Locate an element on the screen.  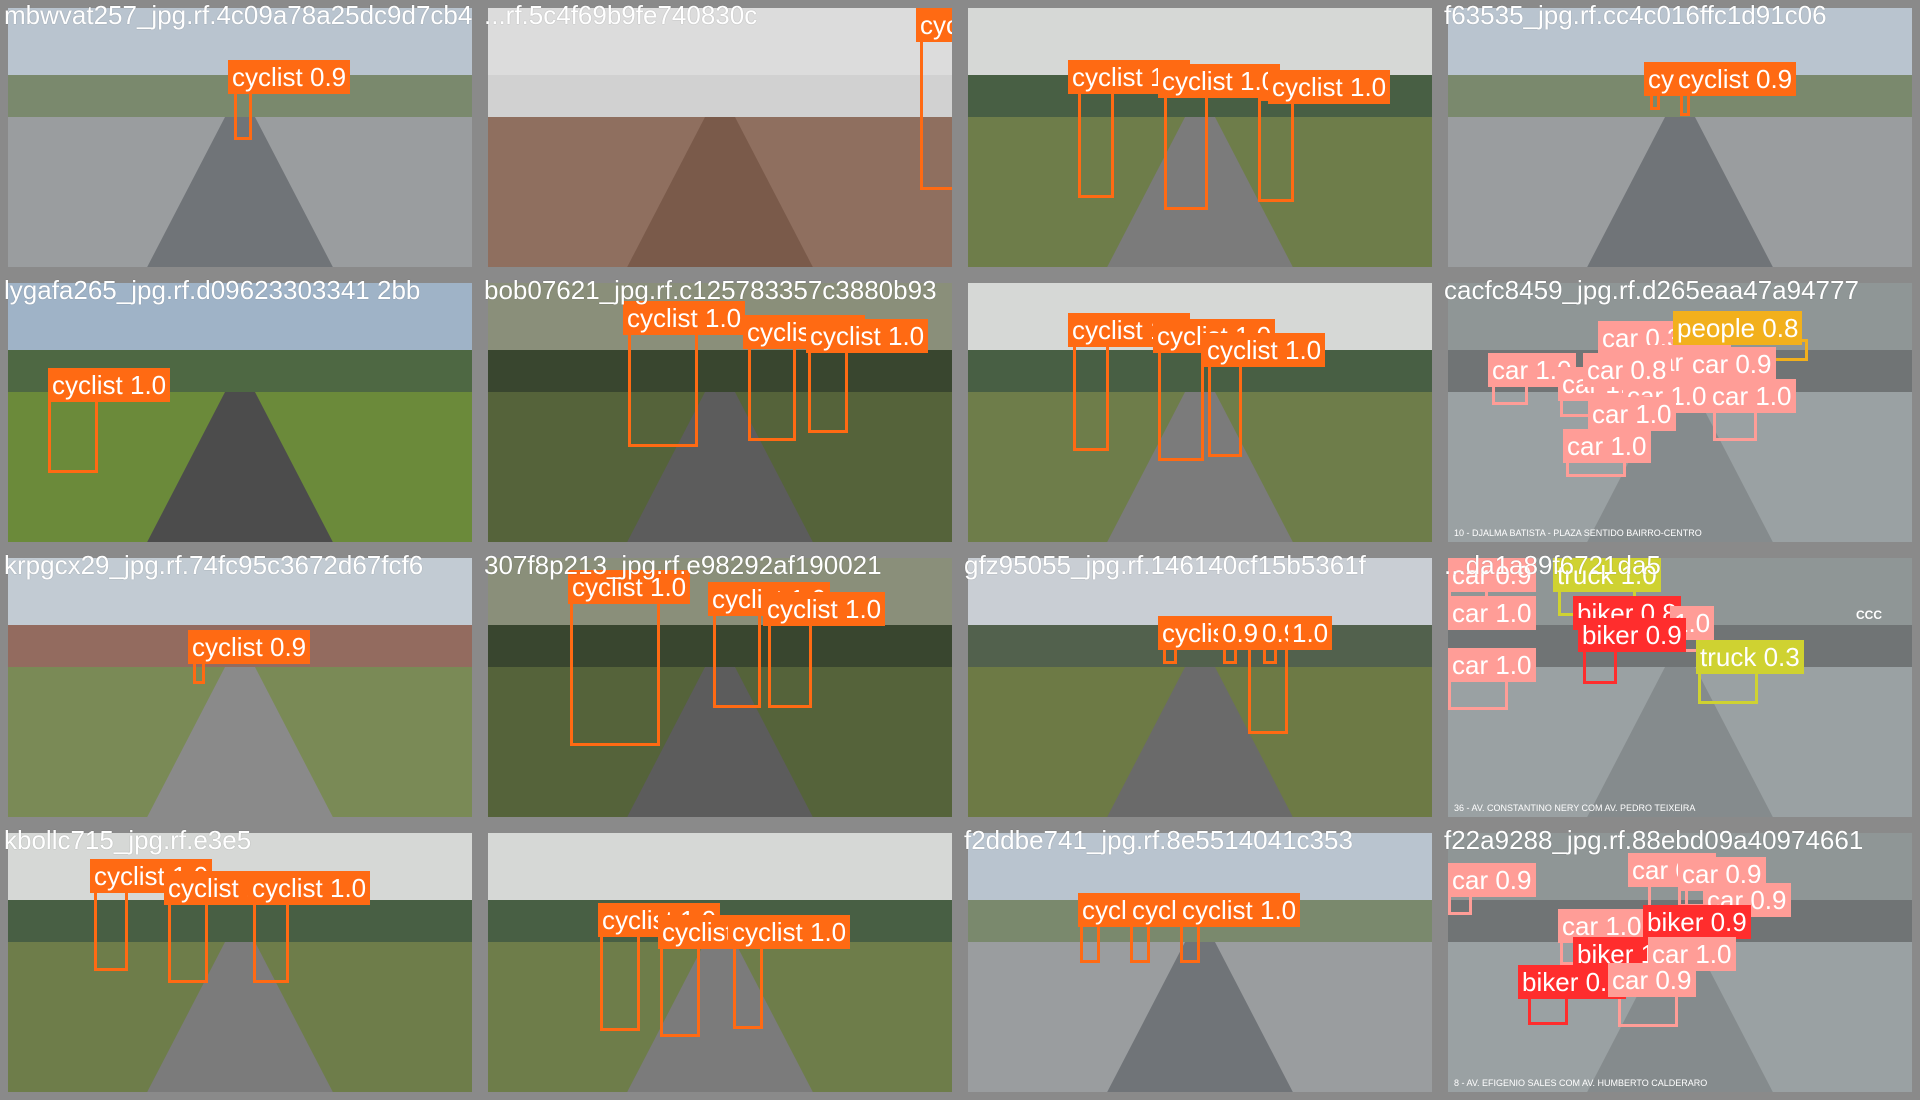
tile-filename: 307f8p213_jpg.rf.e98292af190021 is located at coordinates (683, 565).